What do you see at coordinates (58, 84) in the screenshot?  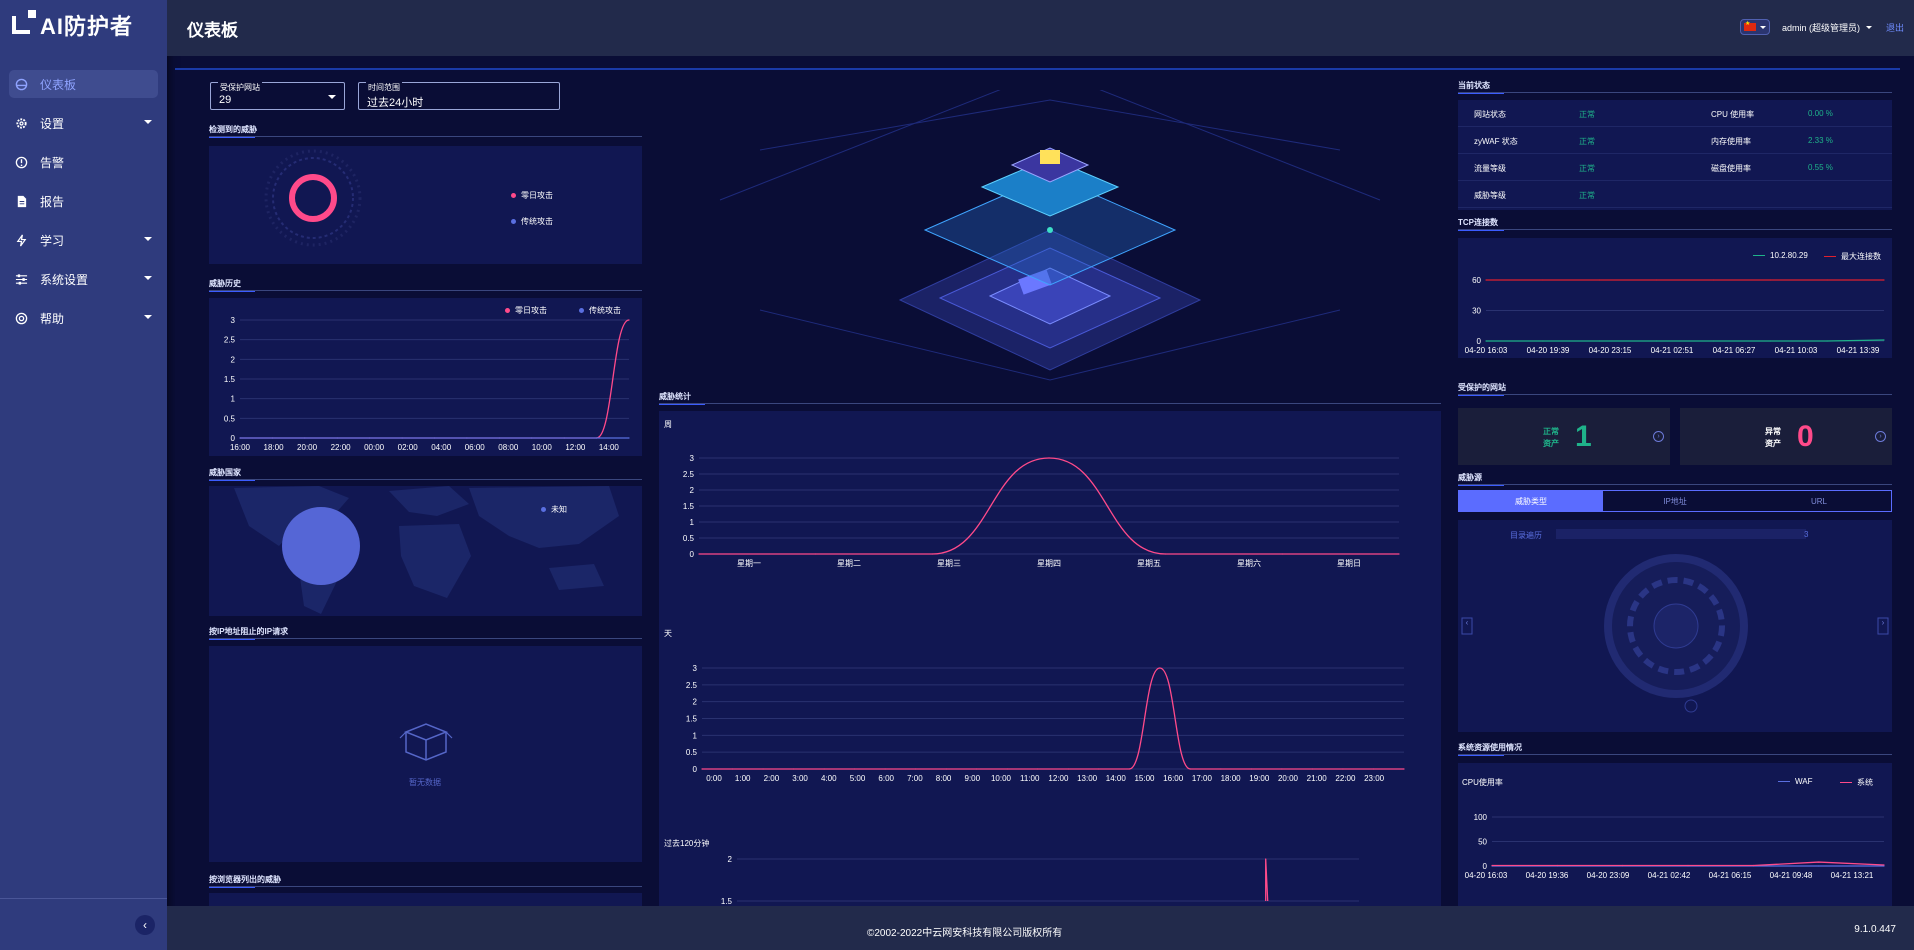 I see `sidebar-item-label: 仪表板` at bounding box center [58, 84].